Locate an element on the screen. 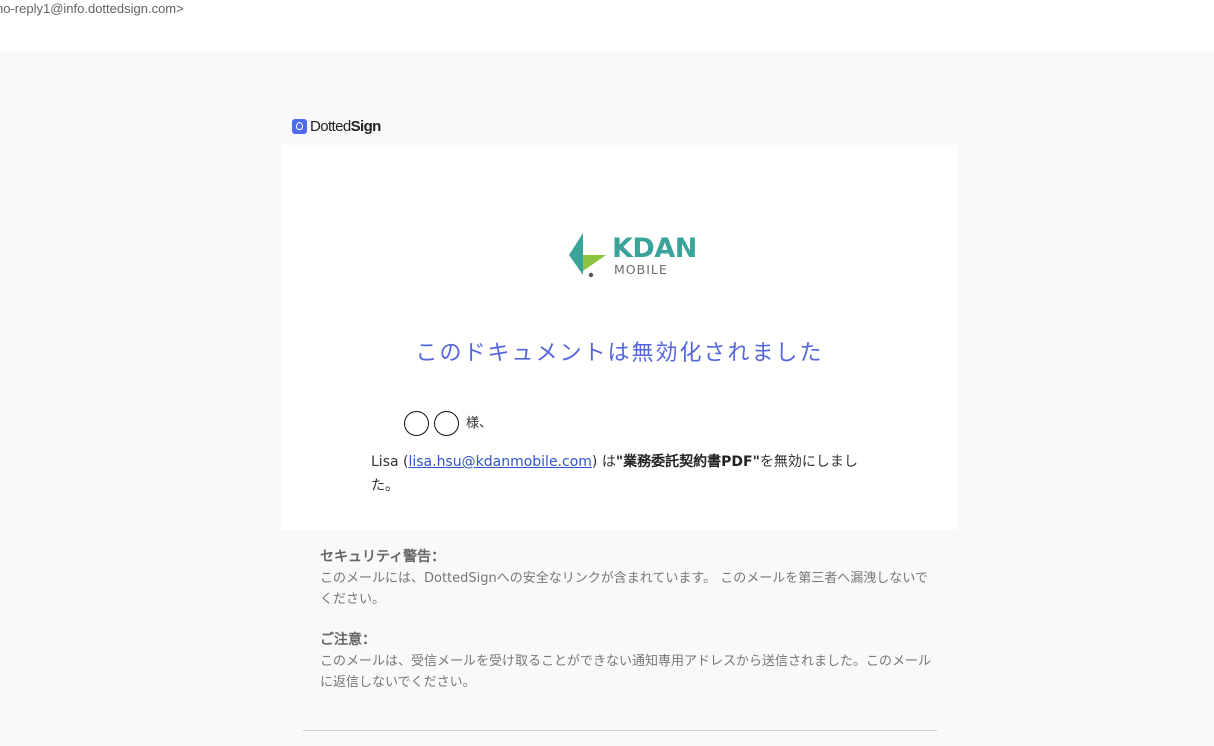 Image resolution: width=1214 pixels, height=746 pixels. document-name: "業務委託契約書PDF" is located at coordinates (687, 462).